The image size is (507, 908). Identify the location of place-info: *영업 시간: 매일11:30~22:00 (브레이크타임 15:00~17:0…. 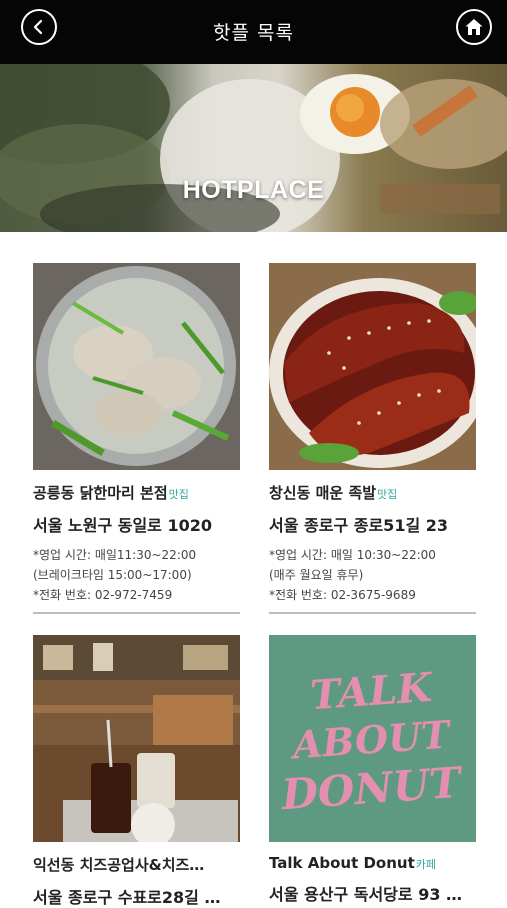
(136, 575).